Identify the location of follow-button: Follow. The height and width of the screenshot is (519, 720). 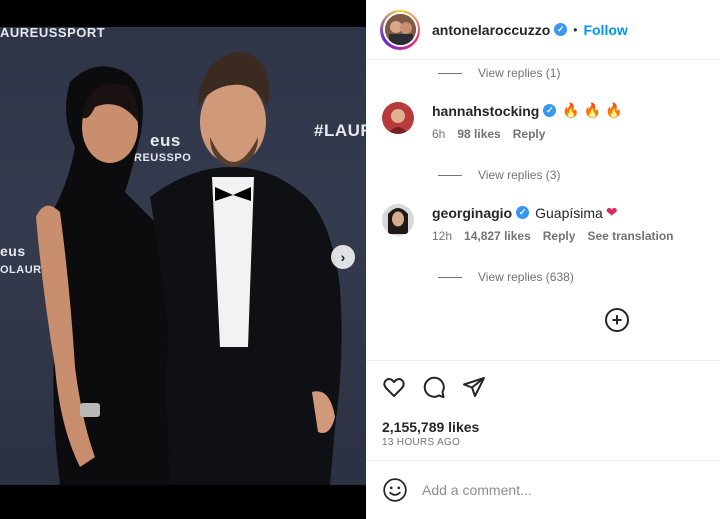
(605, 30).